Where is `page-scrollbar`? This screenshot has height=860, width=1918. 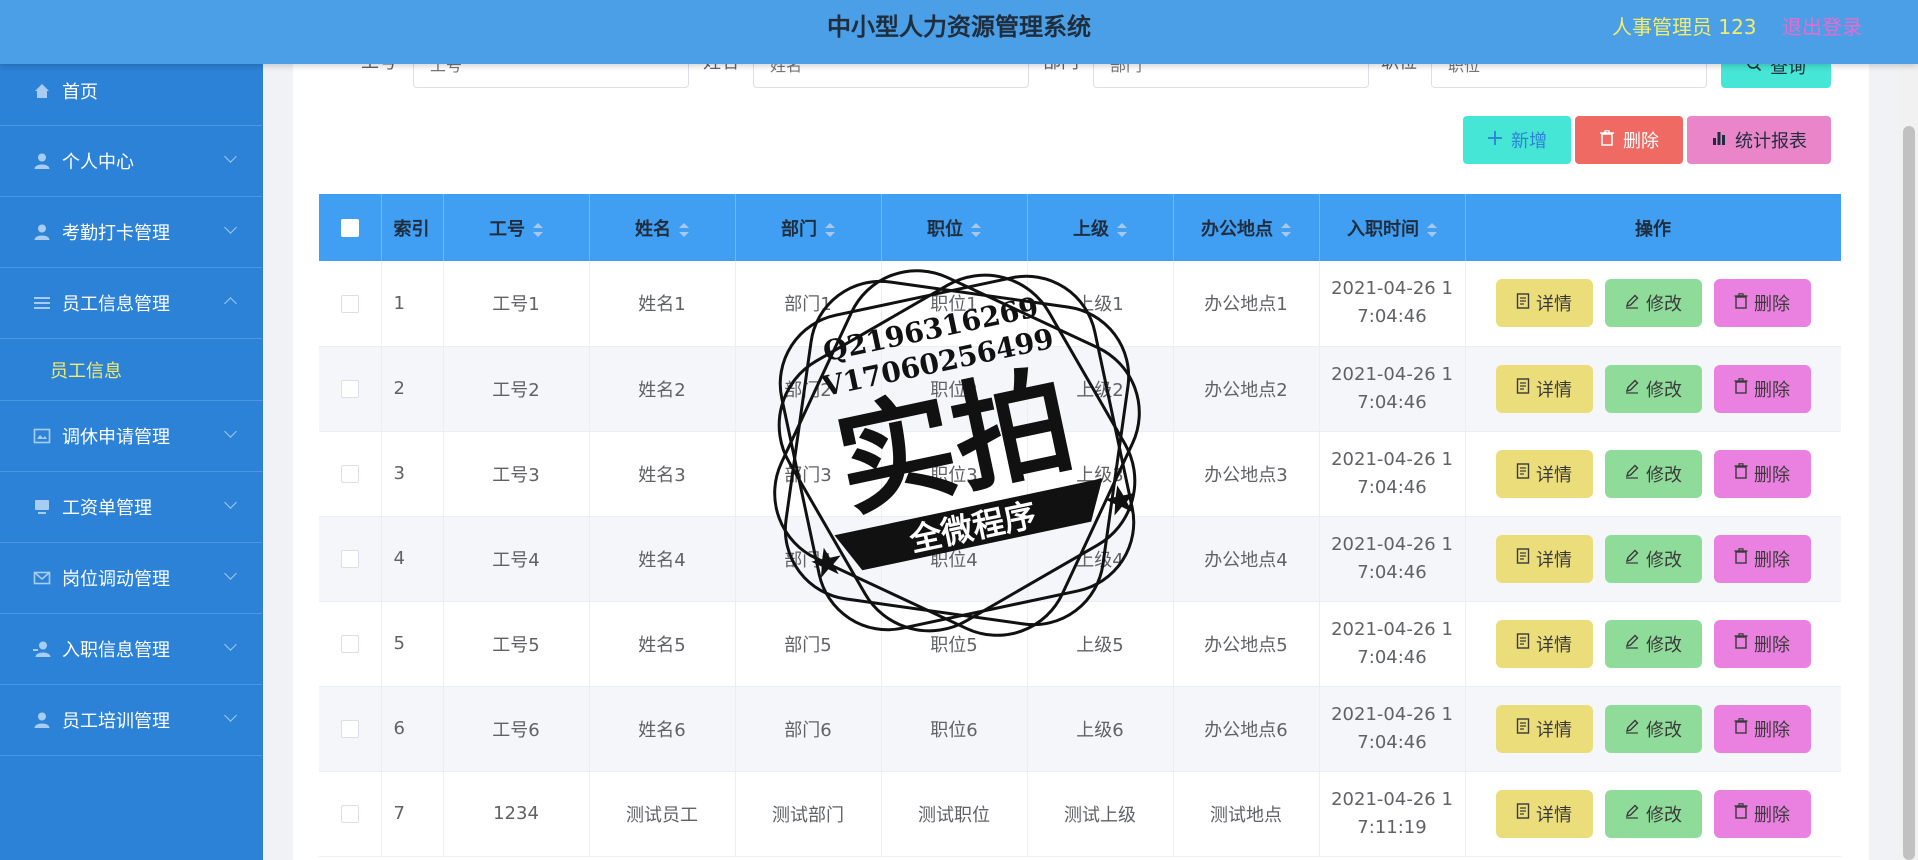 page-scrollbar is located at coordinates (1909, 462).